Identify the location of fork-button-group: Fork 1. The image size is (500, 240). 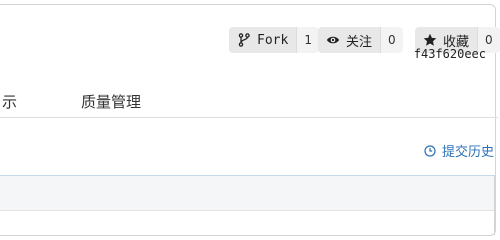
(274, 40).